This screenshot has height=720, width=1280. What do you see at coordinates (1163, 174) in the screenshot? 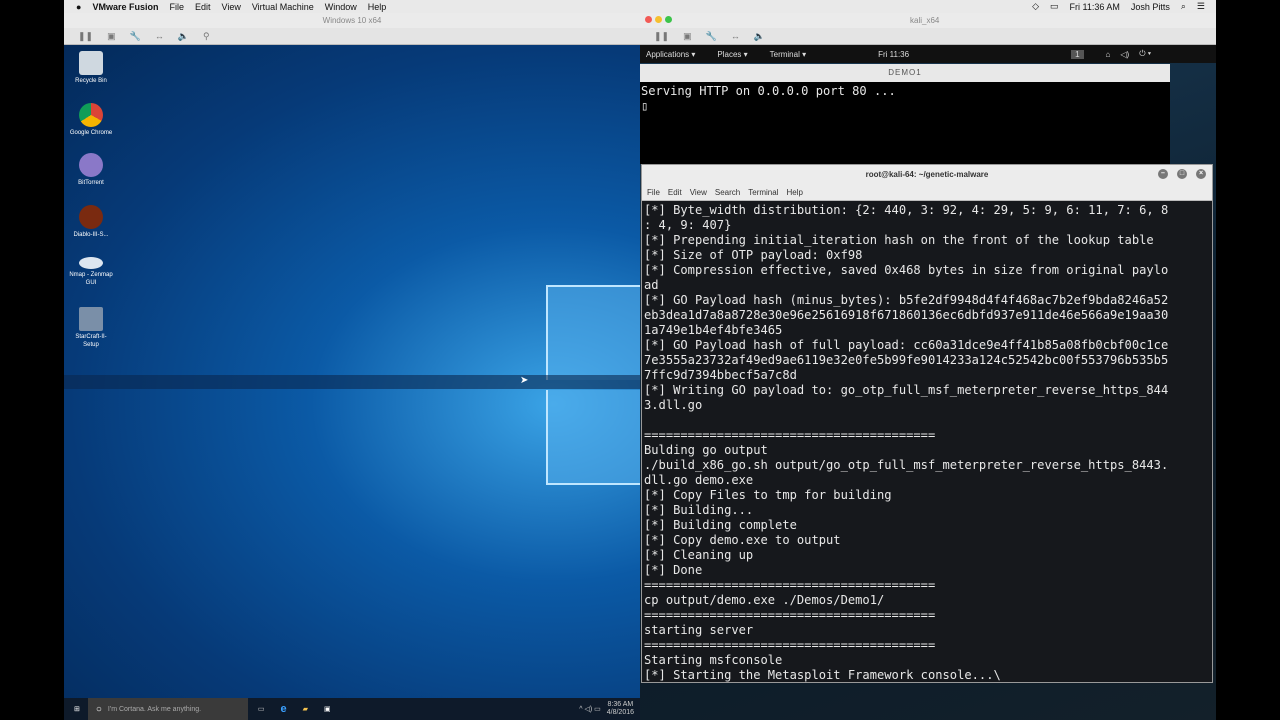
I see `minimize-icon: –` at bounding box center [1163, 174].